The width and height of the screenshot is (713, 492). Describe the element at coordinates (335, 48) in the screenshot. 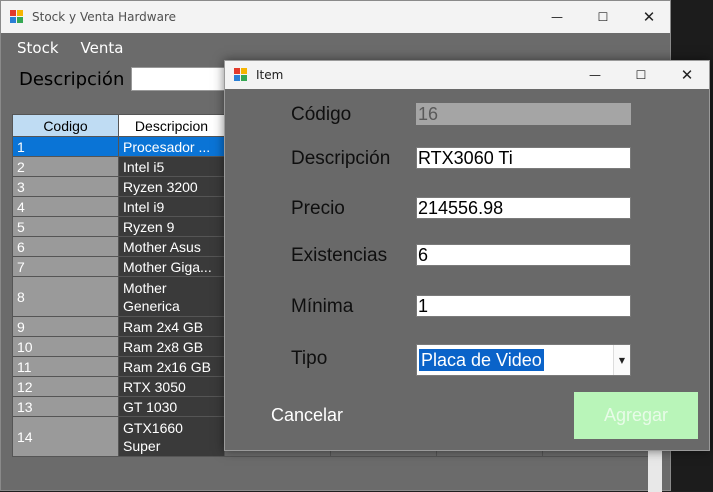

I see `menu-bar: Stock Venta` at that location.